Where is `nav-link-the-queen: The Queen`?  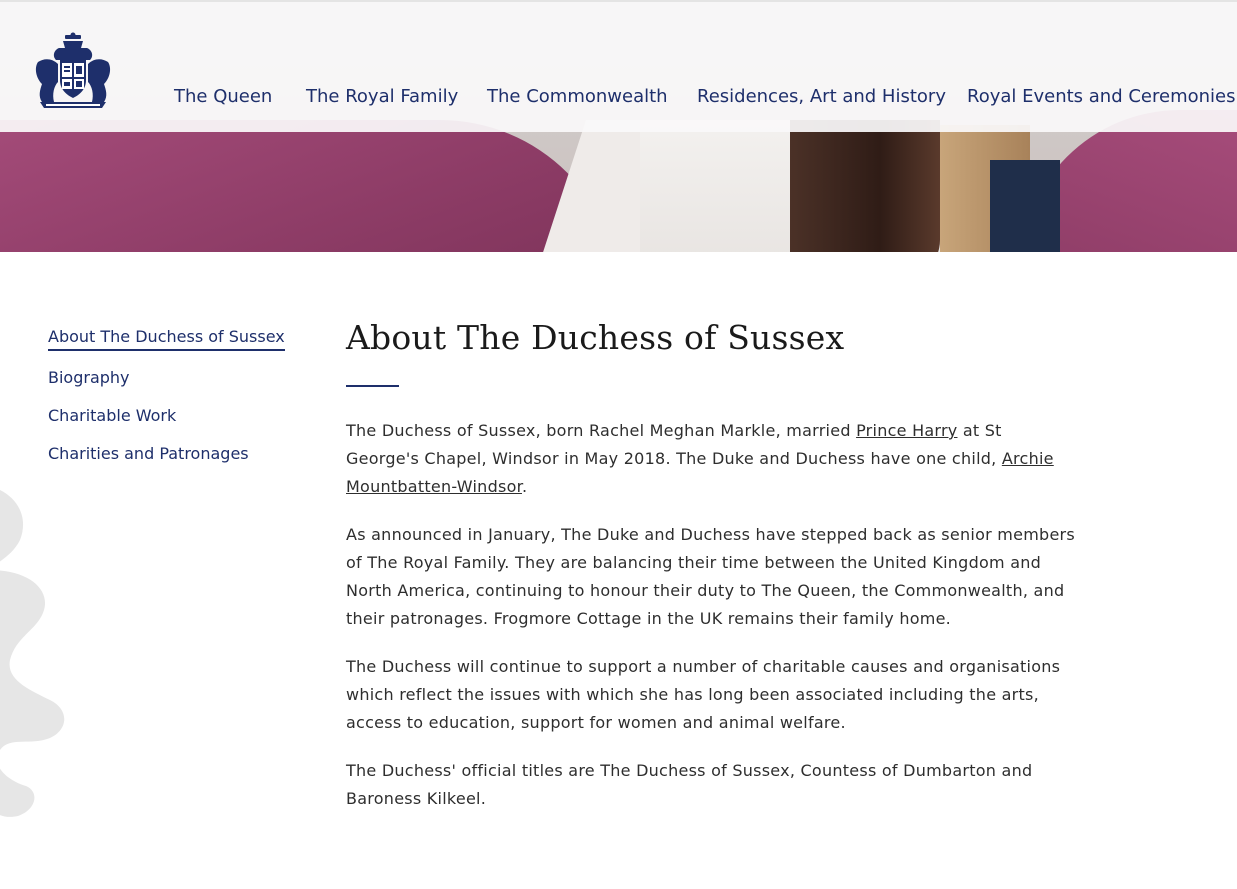 nav-link-the-queen: The Queen is located at coordinates (240, 99).